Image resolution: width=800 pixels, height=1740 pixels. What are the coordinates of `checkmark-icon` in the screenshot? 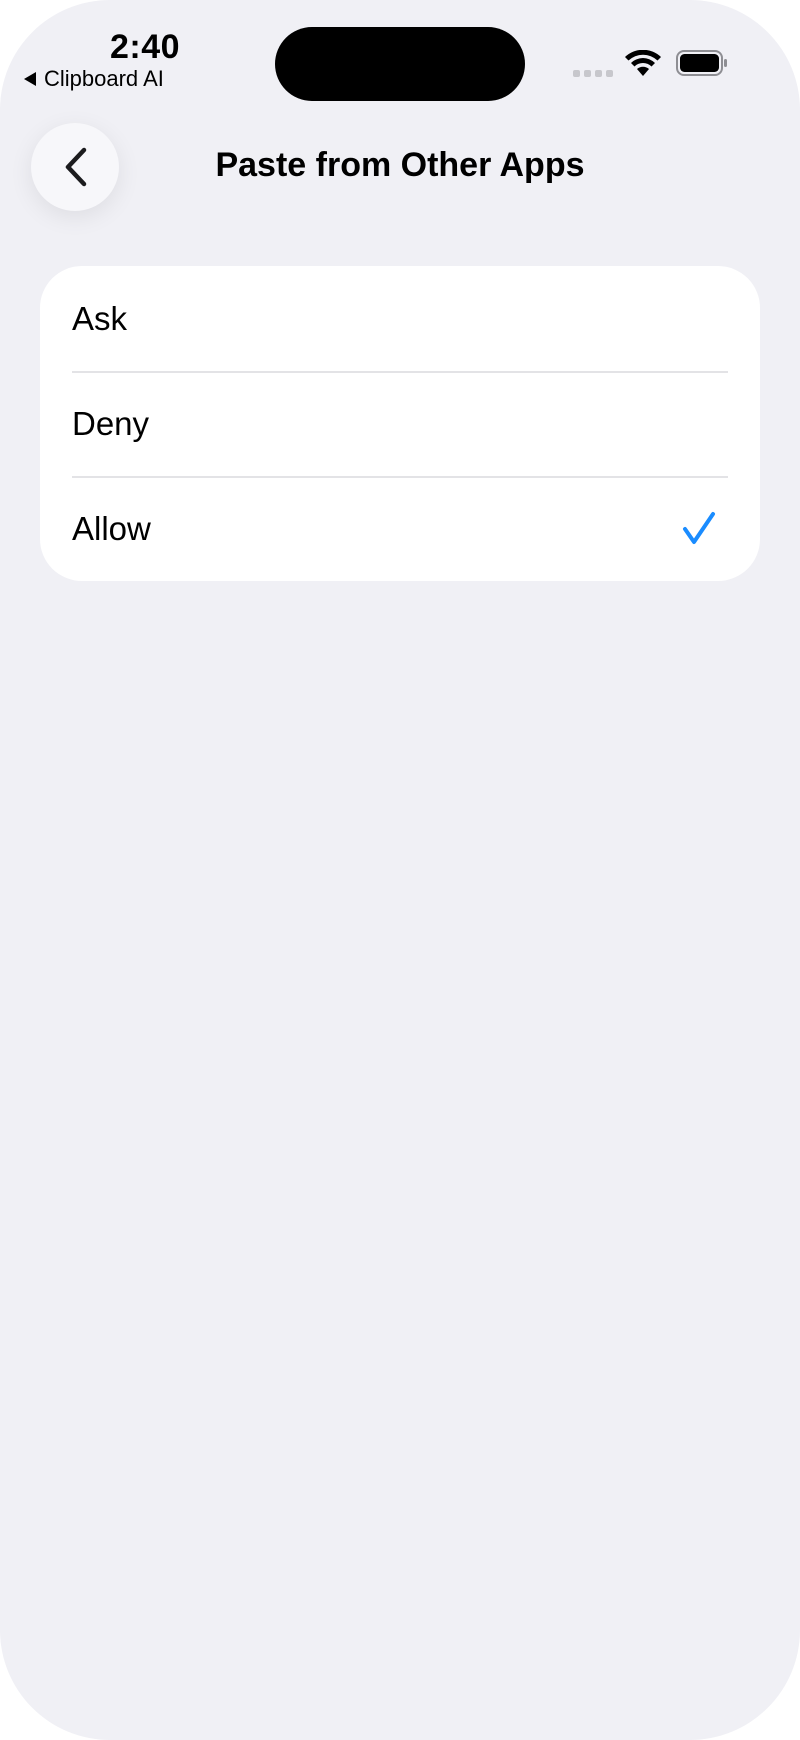 It's located at (699, 528).